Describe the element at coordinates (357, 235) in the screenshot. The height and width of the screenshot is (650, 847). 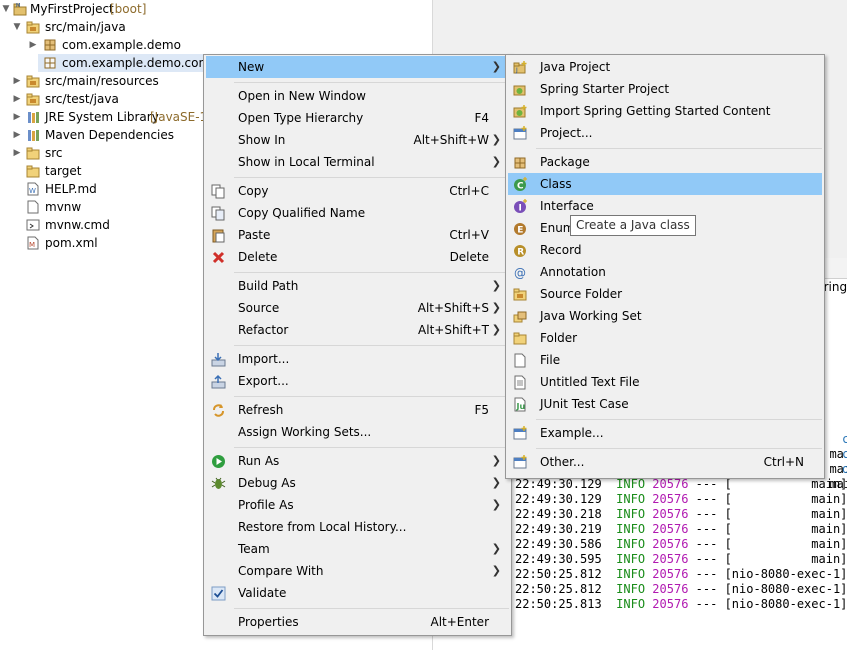
I see `menu-item-paste: Paste Ctrl+V` at that location.